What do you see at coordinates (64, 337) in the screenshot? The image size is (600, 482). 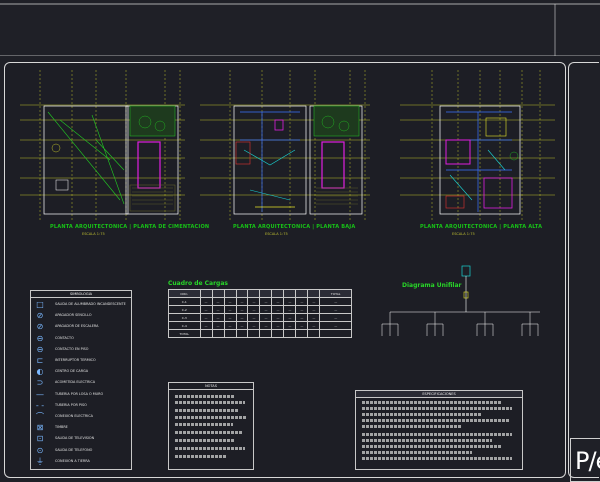 I see `legend-label: CONTACTO` at bounding box center [64, 337].